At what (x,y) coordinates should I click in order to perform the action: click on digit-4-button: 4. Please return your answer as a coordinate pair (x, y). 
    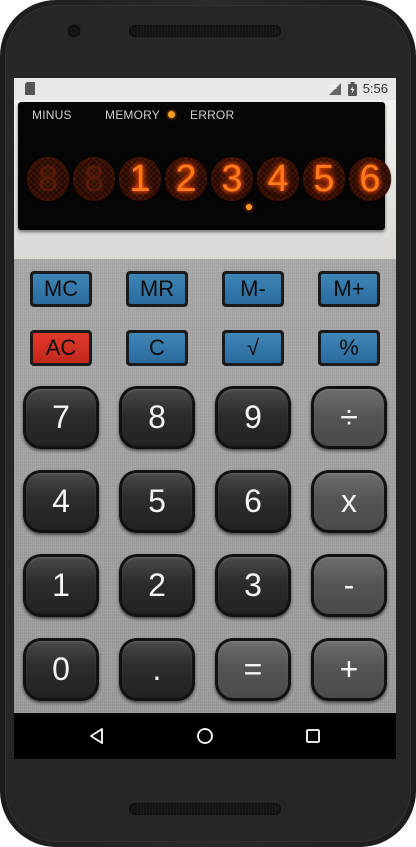
    Looking at the image, I should click on (61, 501).